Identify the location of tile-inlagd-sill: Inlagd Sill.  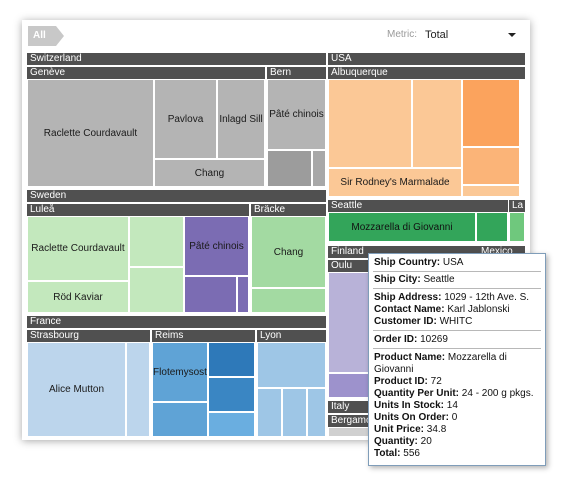
(241, 119).